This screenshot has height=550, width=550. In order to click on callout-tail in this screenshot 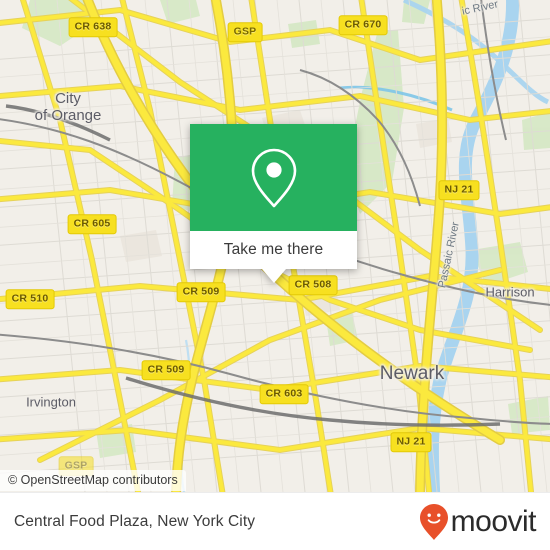, I will do `click(274, 276)`.